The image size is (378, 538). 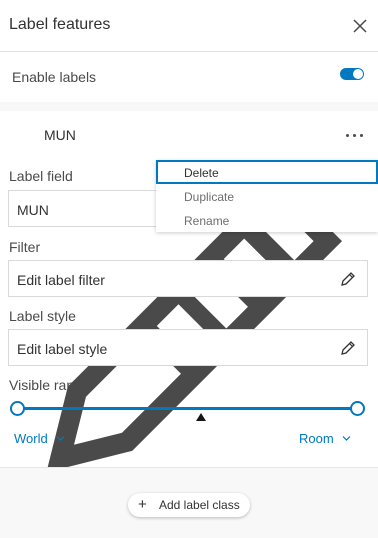 I want to click on visible-range-max-handle, so click(x=357, y=408).